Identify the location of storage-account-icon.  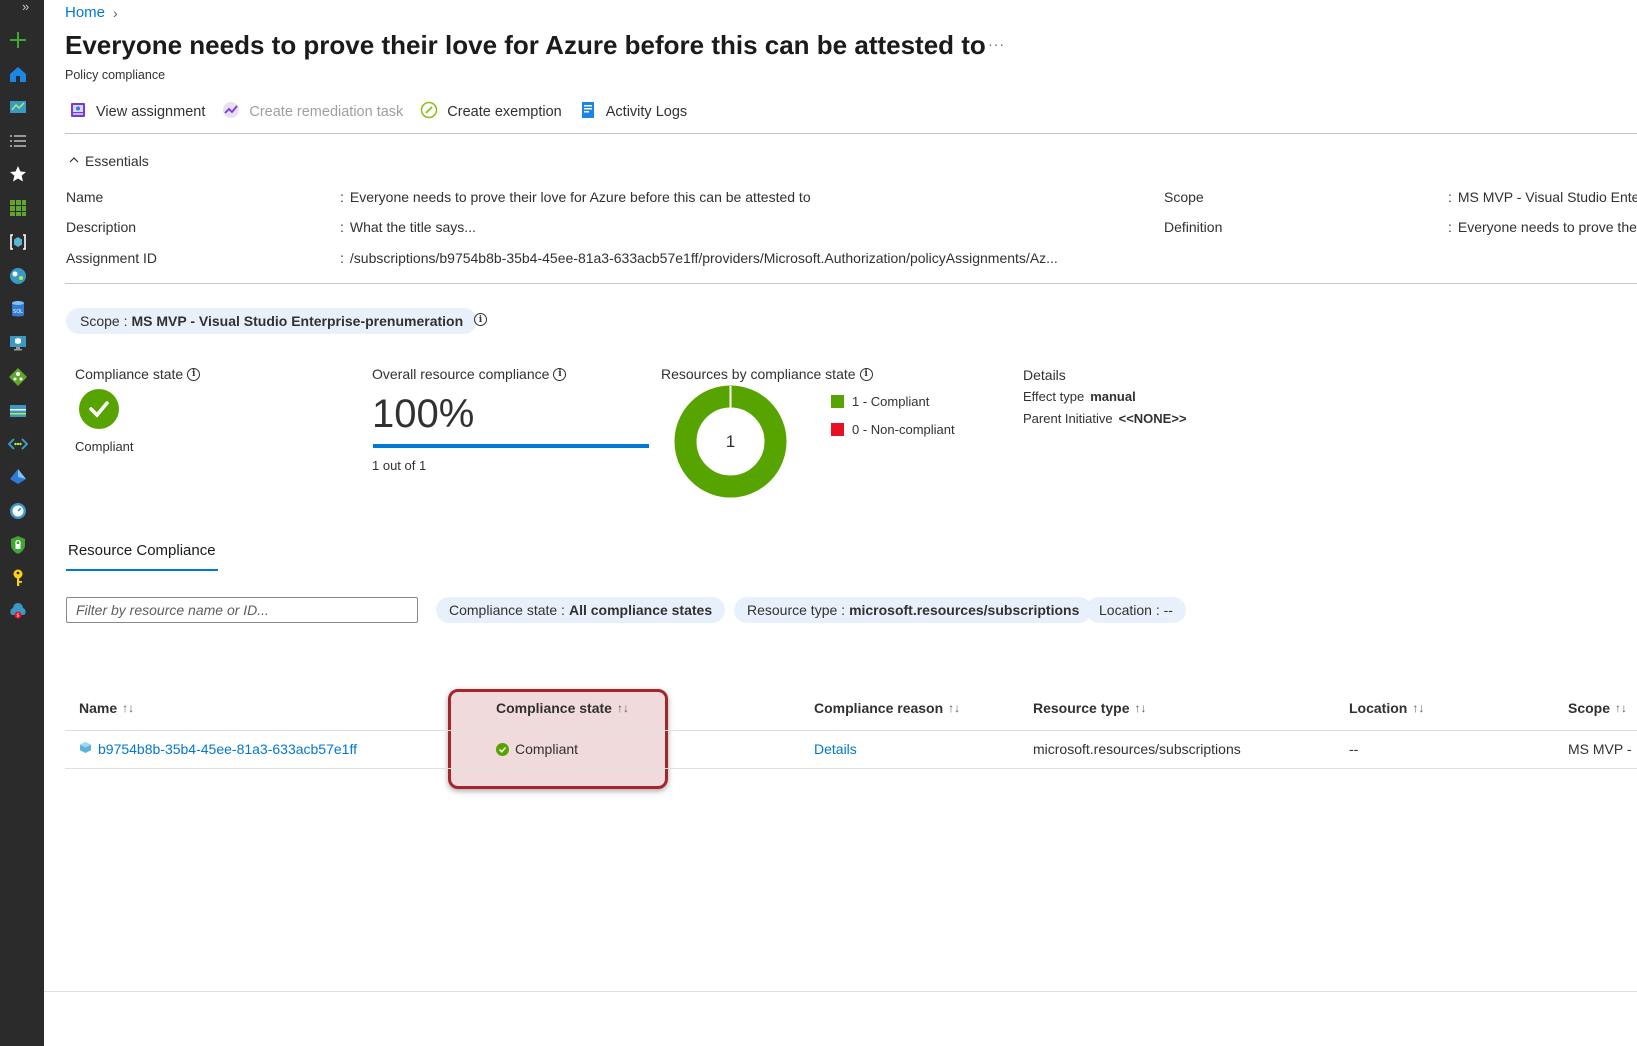
(18, 411).